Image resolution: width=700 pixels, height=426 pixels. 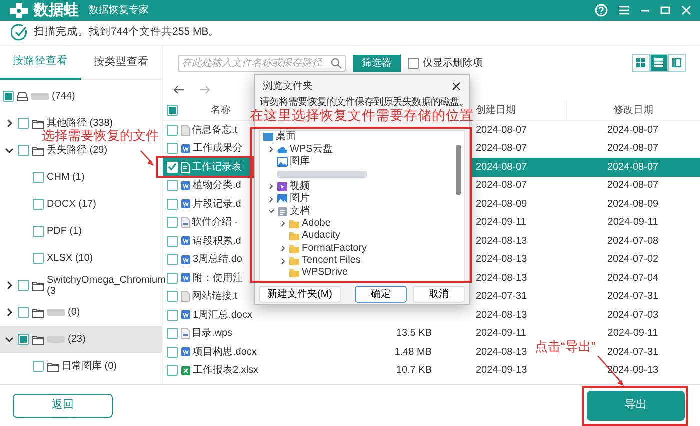 What do you see at coordinates (100, 135) in the screenshot?
I see `annotation-text: 选择需要恢复的文件` at bounding box center [100, 135].